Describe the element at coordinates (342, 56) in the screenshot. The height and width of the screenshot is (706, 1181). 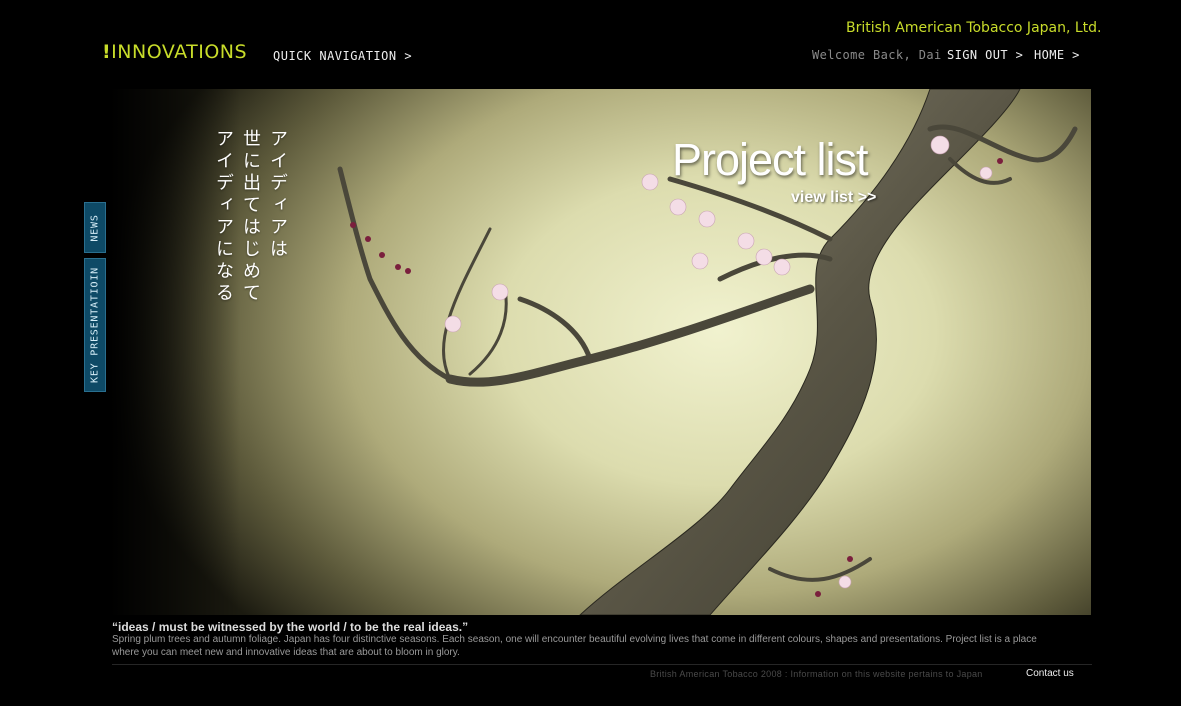
I see `quick-navigation-link: QUICK NAVIGATION >` at that location.